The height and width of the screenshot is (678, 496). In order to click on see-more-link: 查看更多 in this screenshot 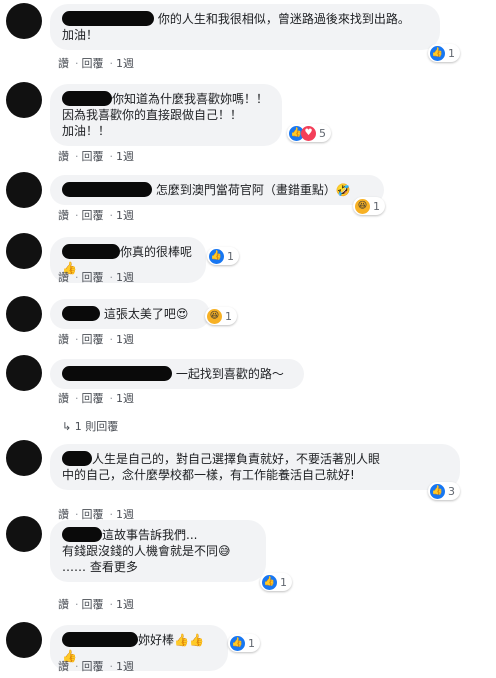, I will do `click(114, 567)`.